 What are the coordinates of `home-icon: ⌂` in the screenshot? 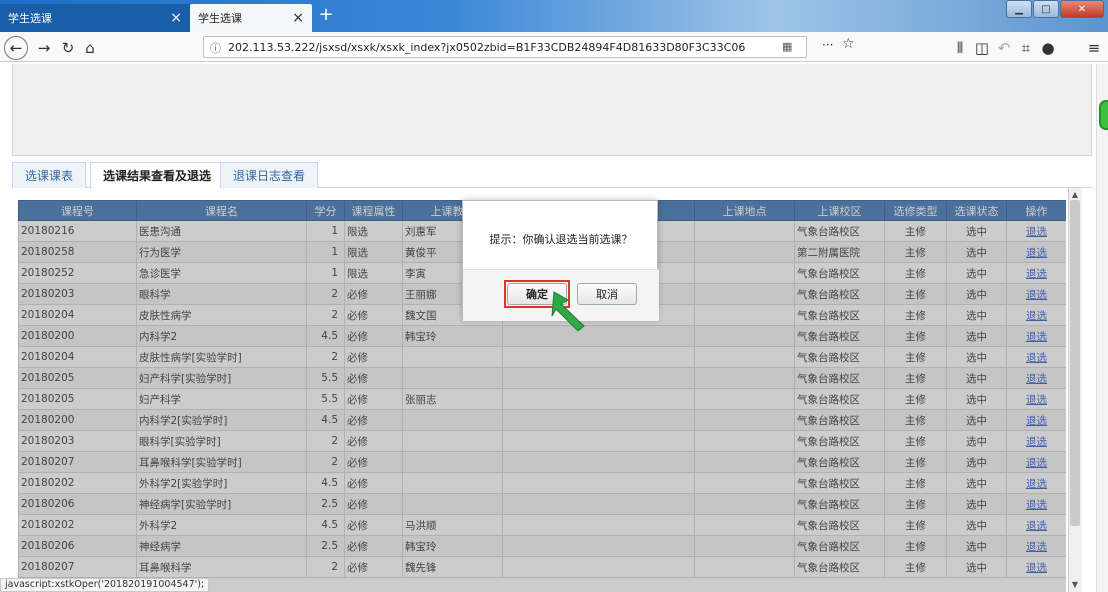 It's located at (90, 48).